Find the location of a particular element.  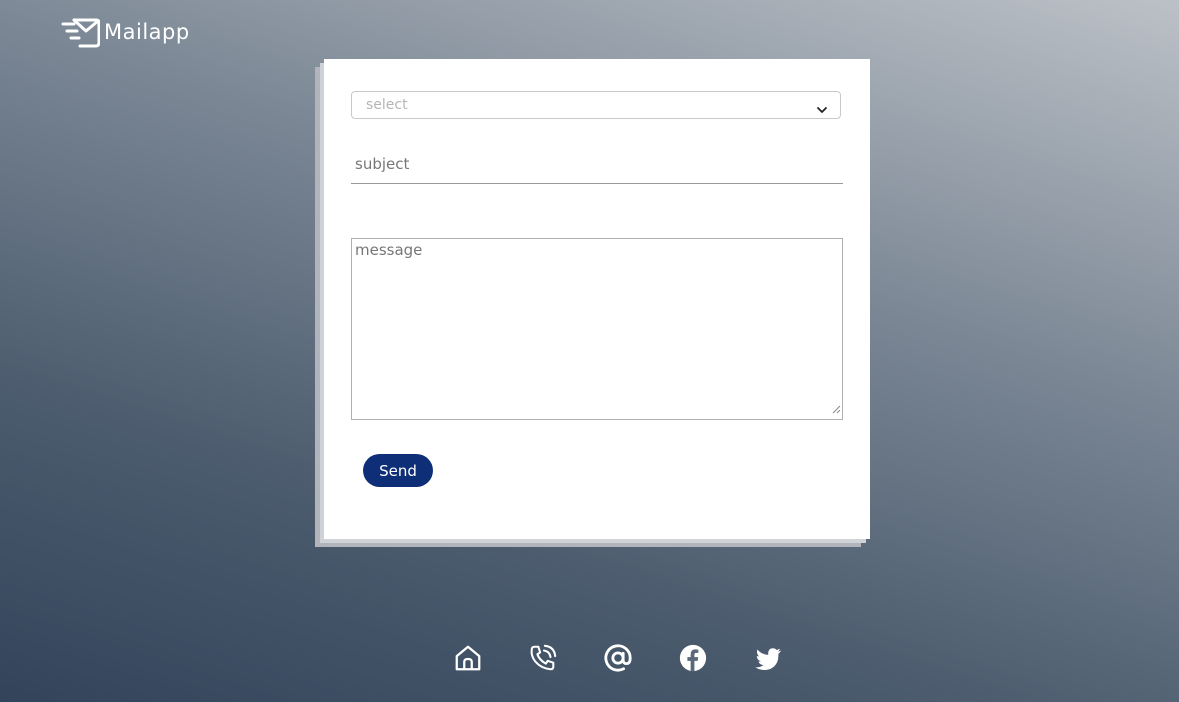

message-textarea: message is located at coordinates (597, 329).